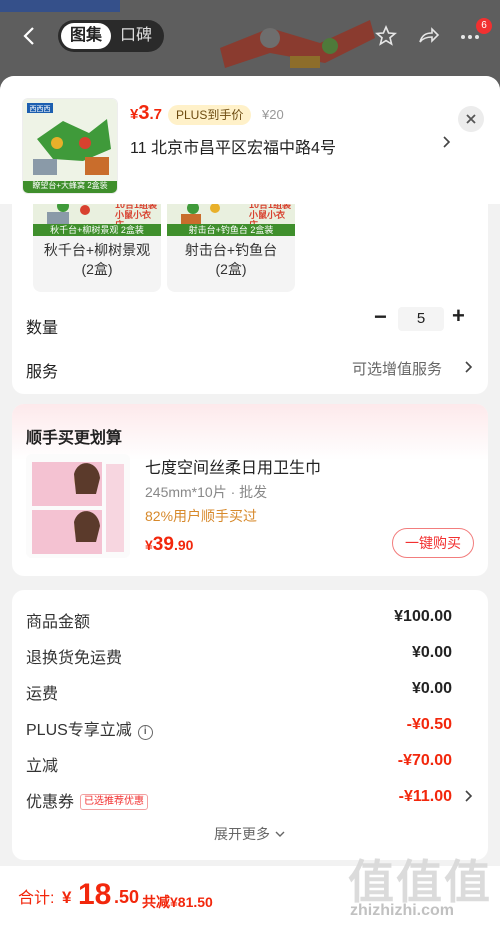 Image resolution: width=500 pixels, height=928 pixels. What do you see at coordinates (233, 146) in the screenshot?
I see `delivery-address: 11 北京市昌平区宏福中路4号` at bounding box center [233, 146].